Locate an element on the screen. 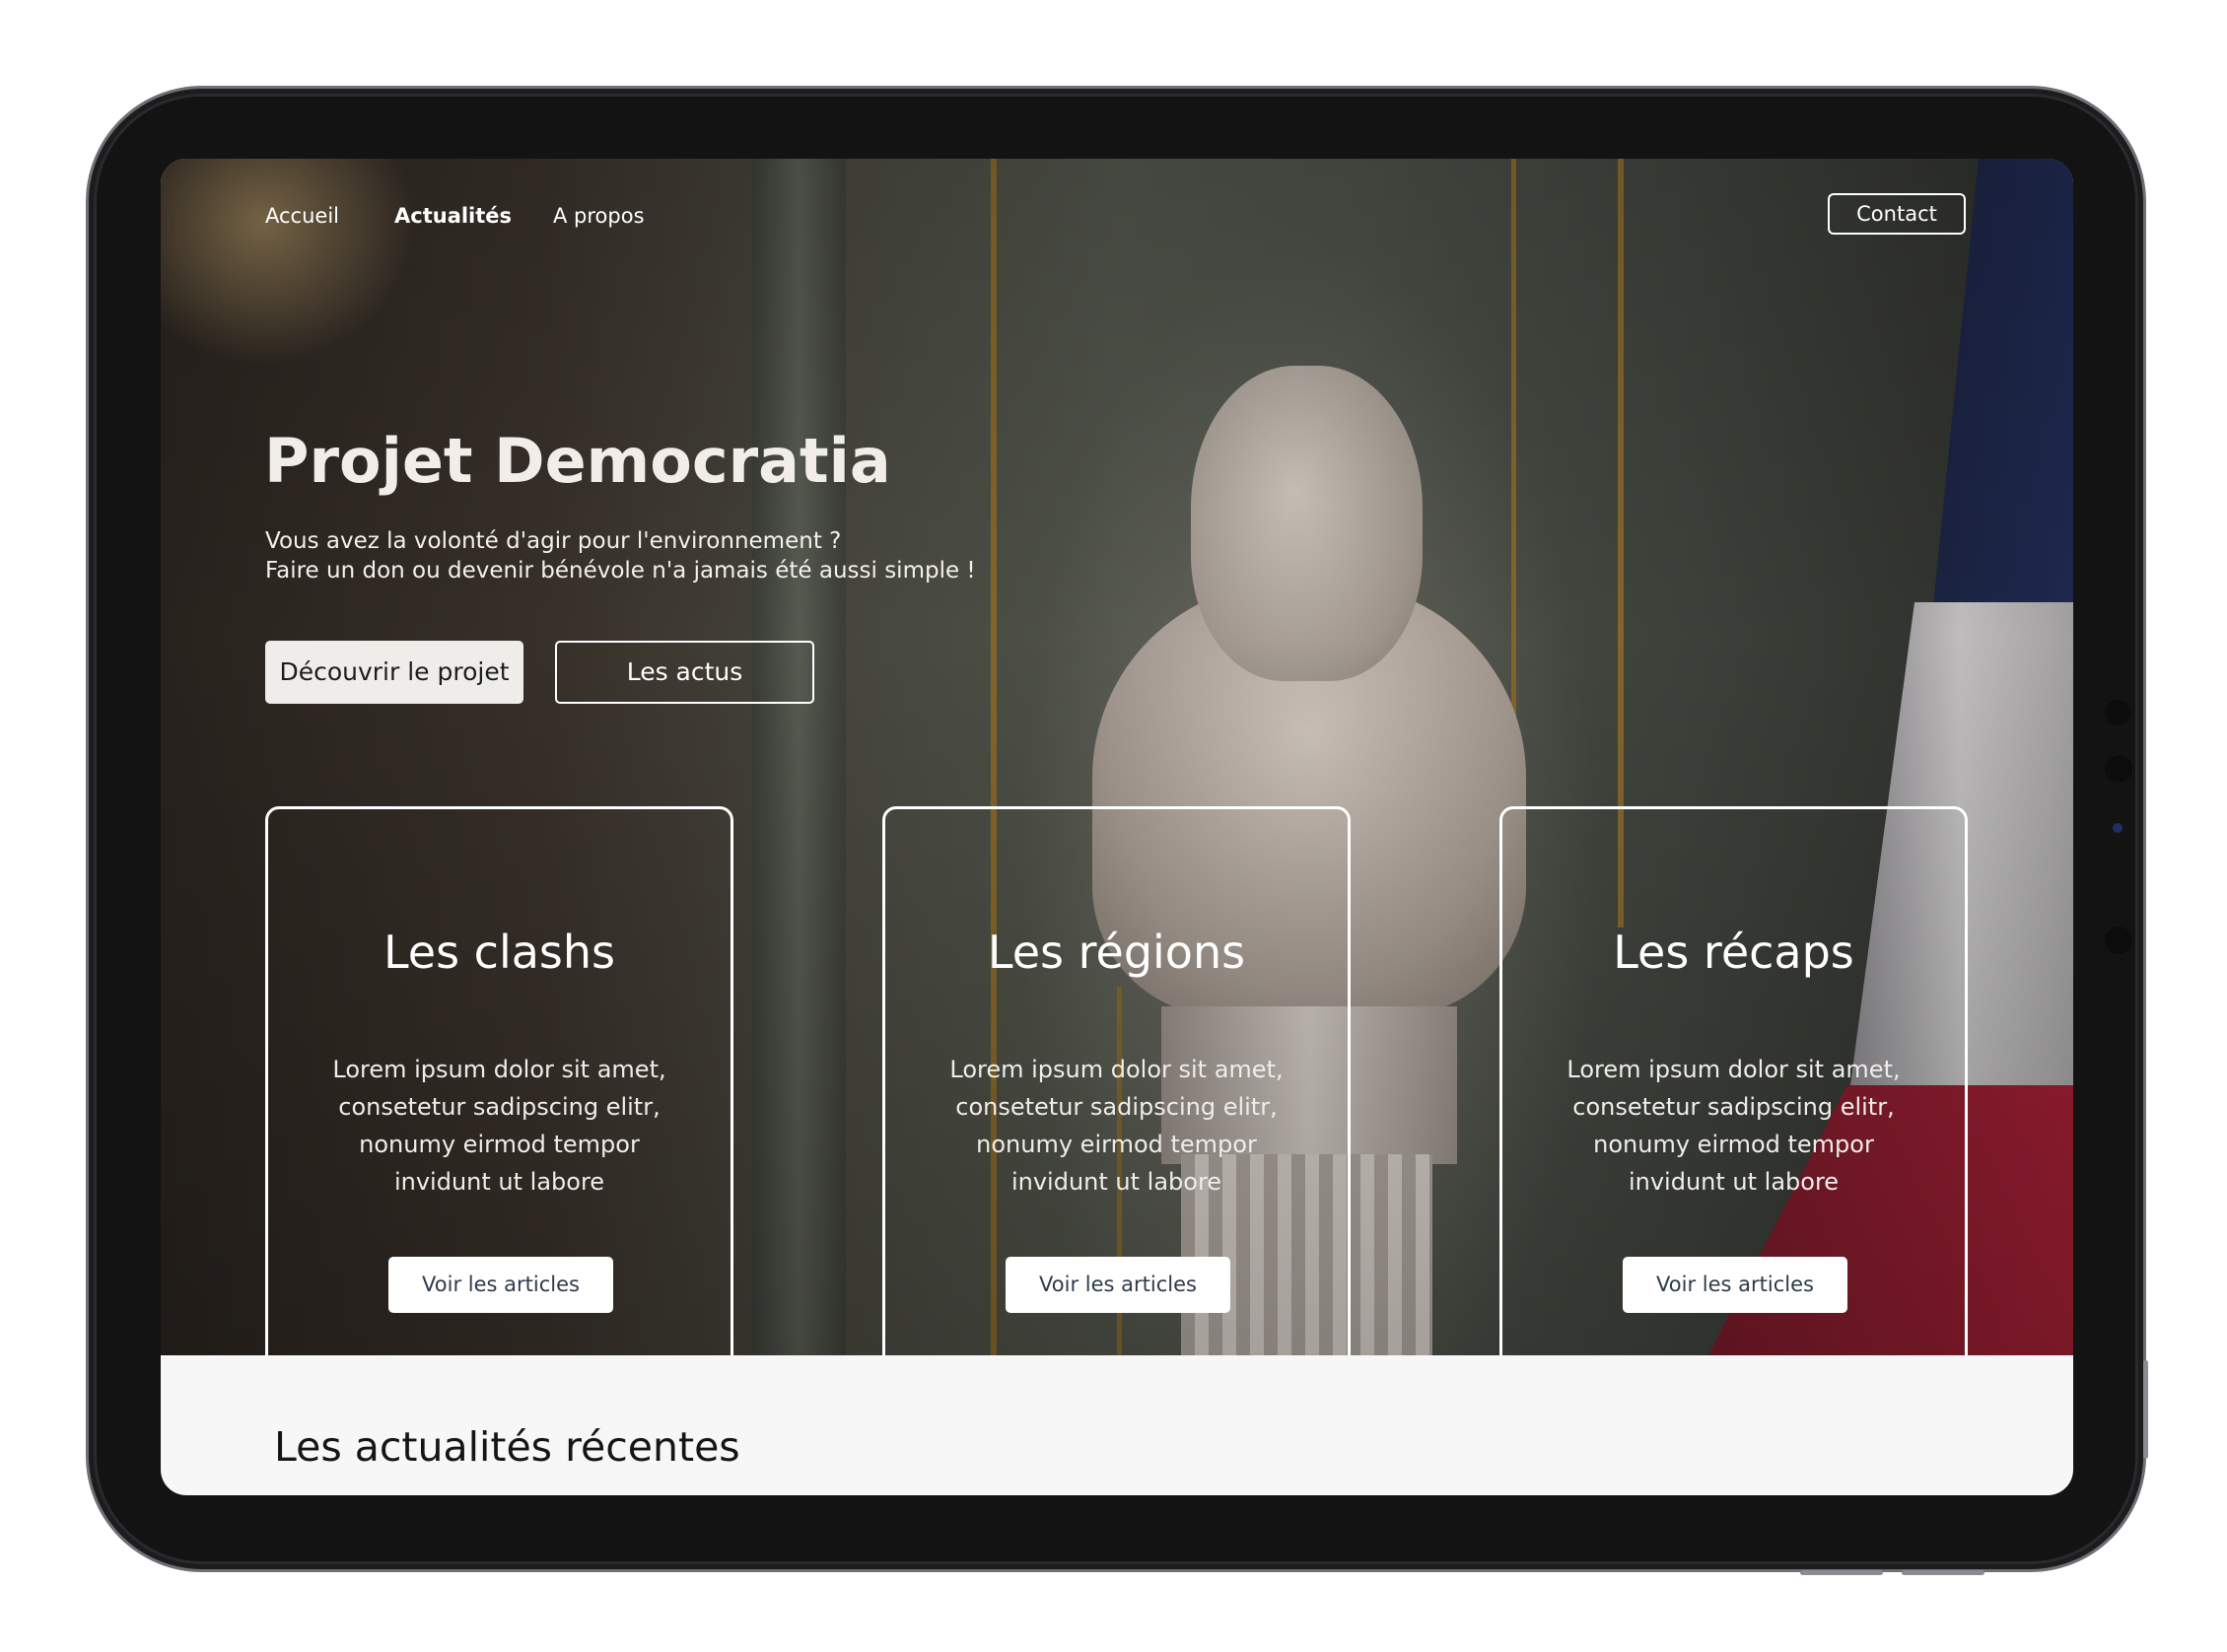 This screenshot has height=1652, width=2227. card-title: Les récaps is located at coordinates (1733, 952).